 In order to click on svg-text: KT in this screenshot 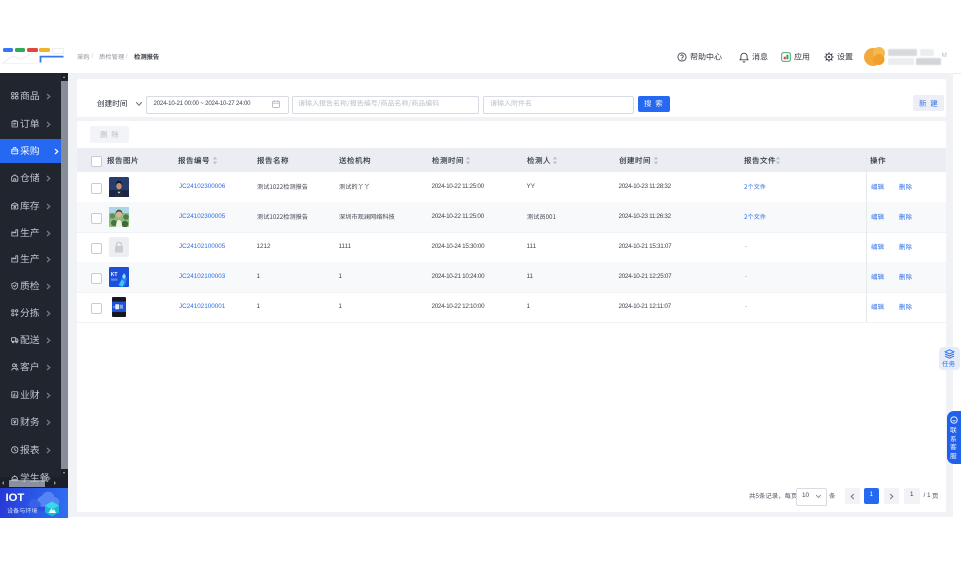, I will do `click(113, 275)`.